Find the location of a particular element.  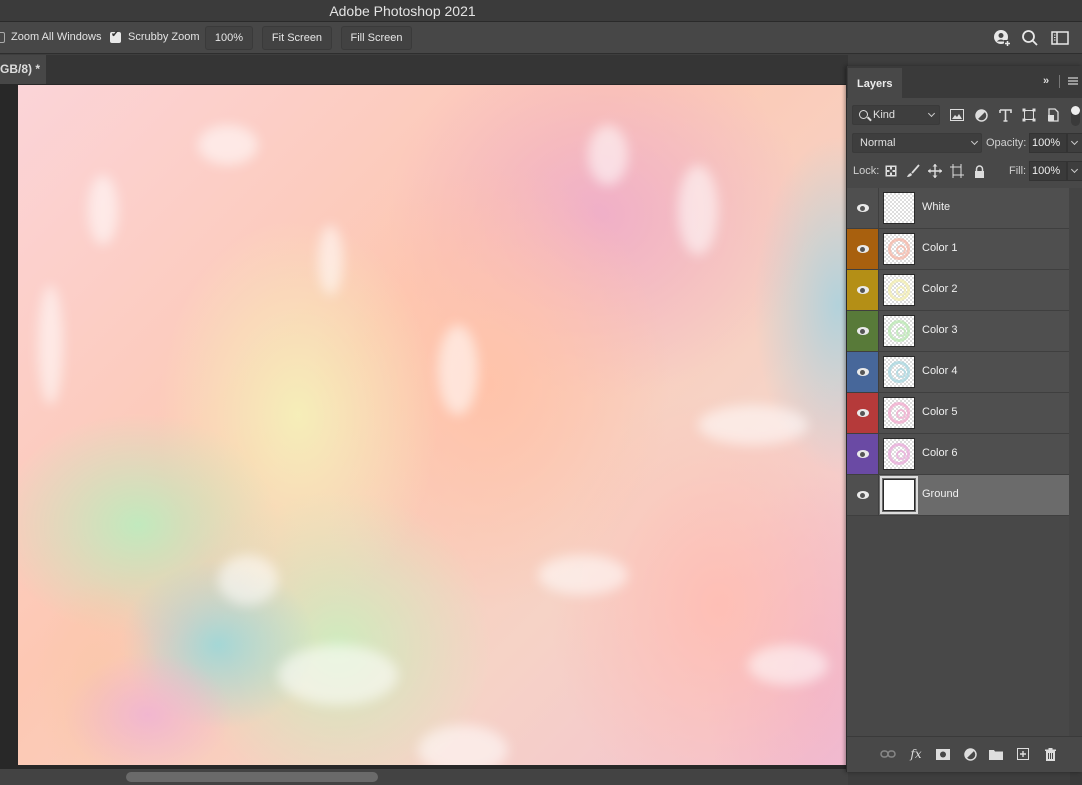

layer-name: Color 3 is located at coordinates (940, 330).